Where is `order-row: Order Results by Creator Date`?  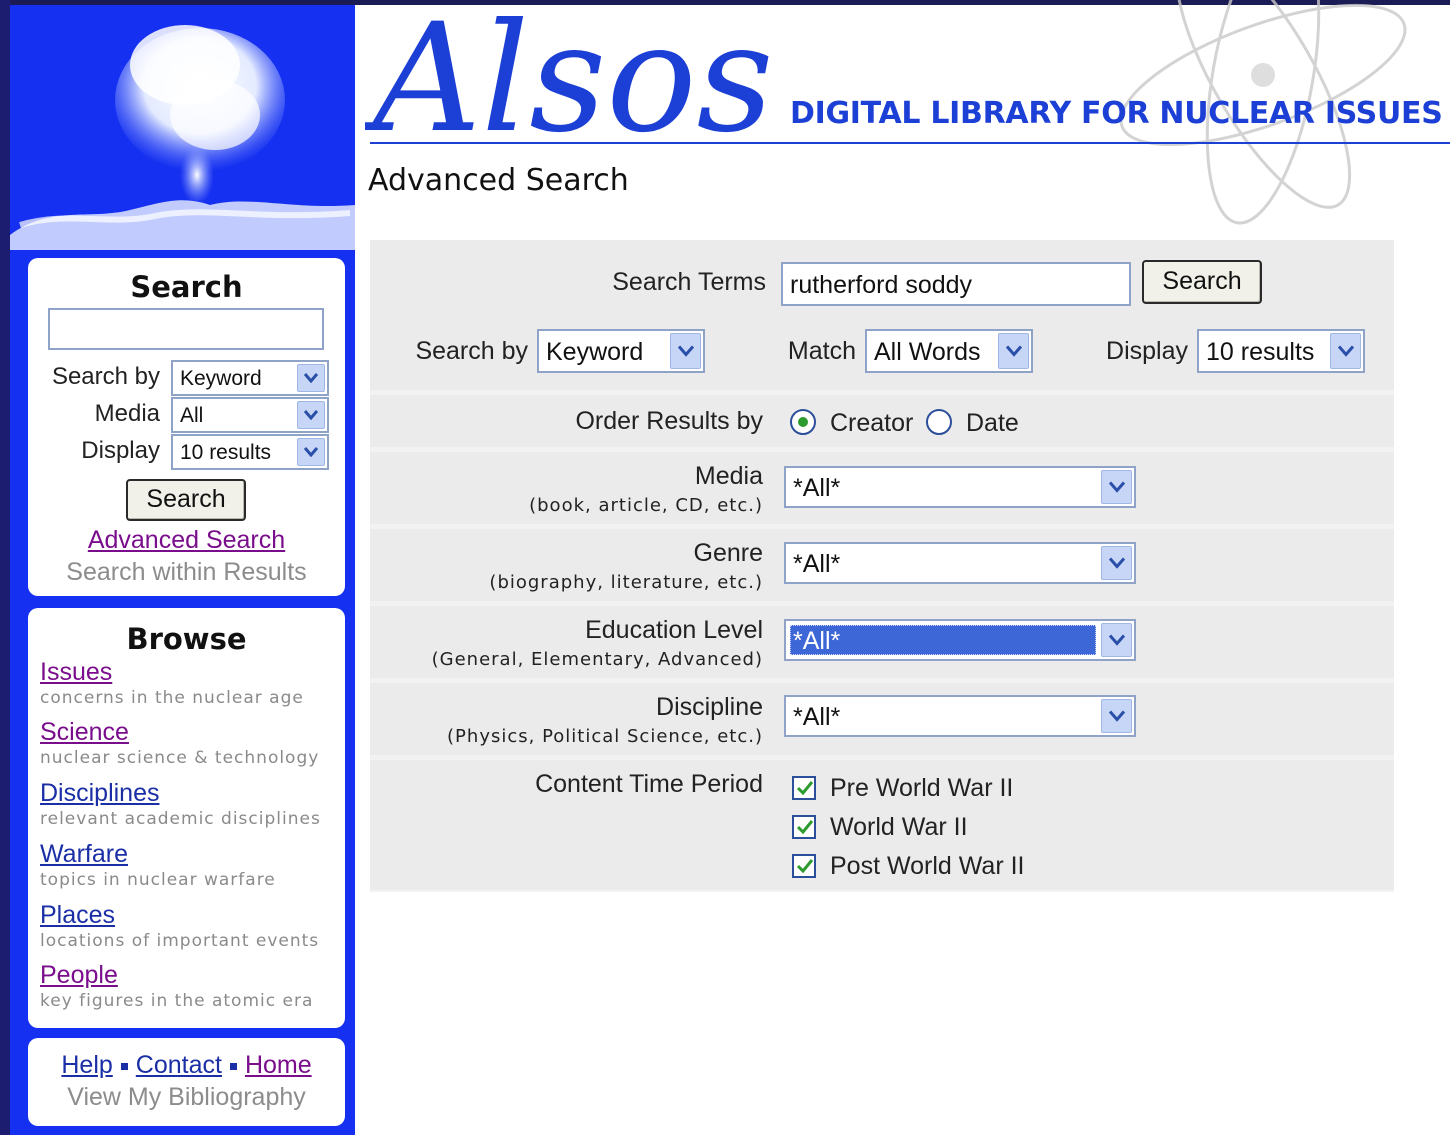
order-row: Order Results by Creator Date is located at coordinates (882, 421).